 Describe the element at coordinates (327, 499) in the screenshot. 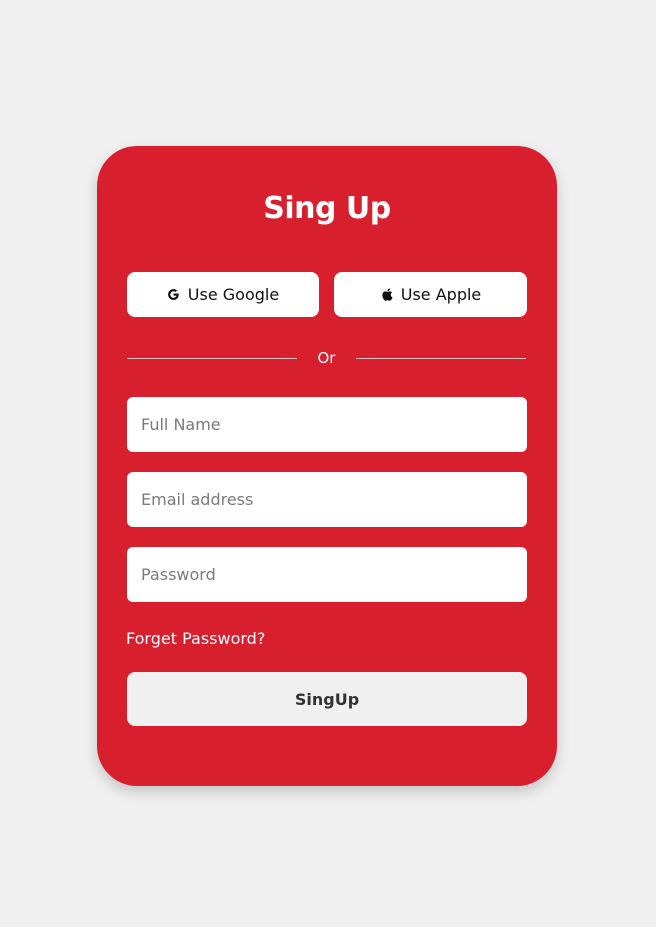

I see `email-input` at that location.